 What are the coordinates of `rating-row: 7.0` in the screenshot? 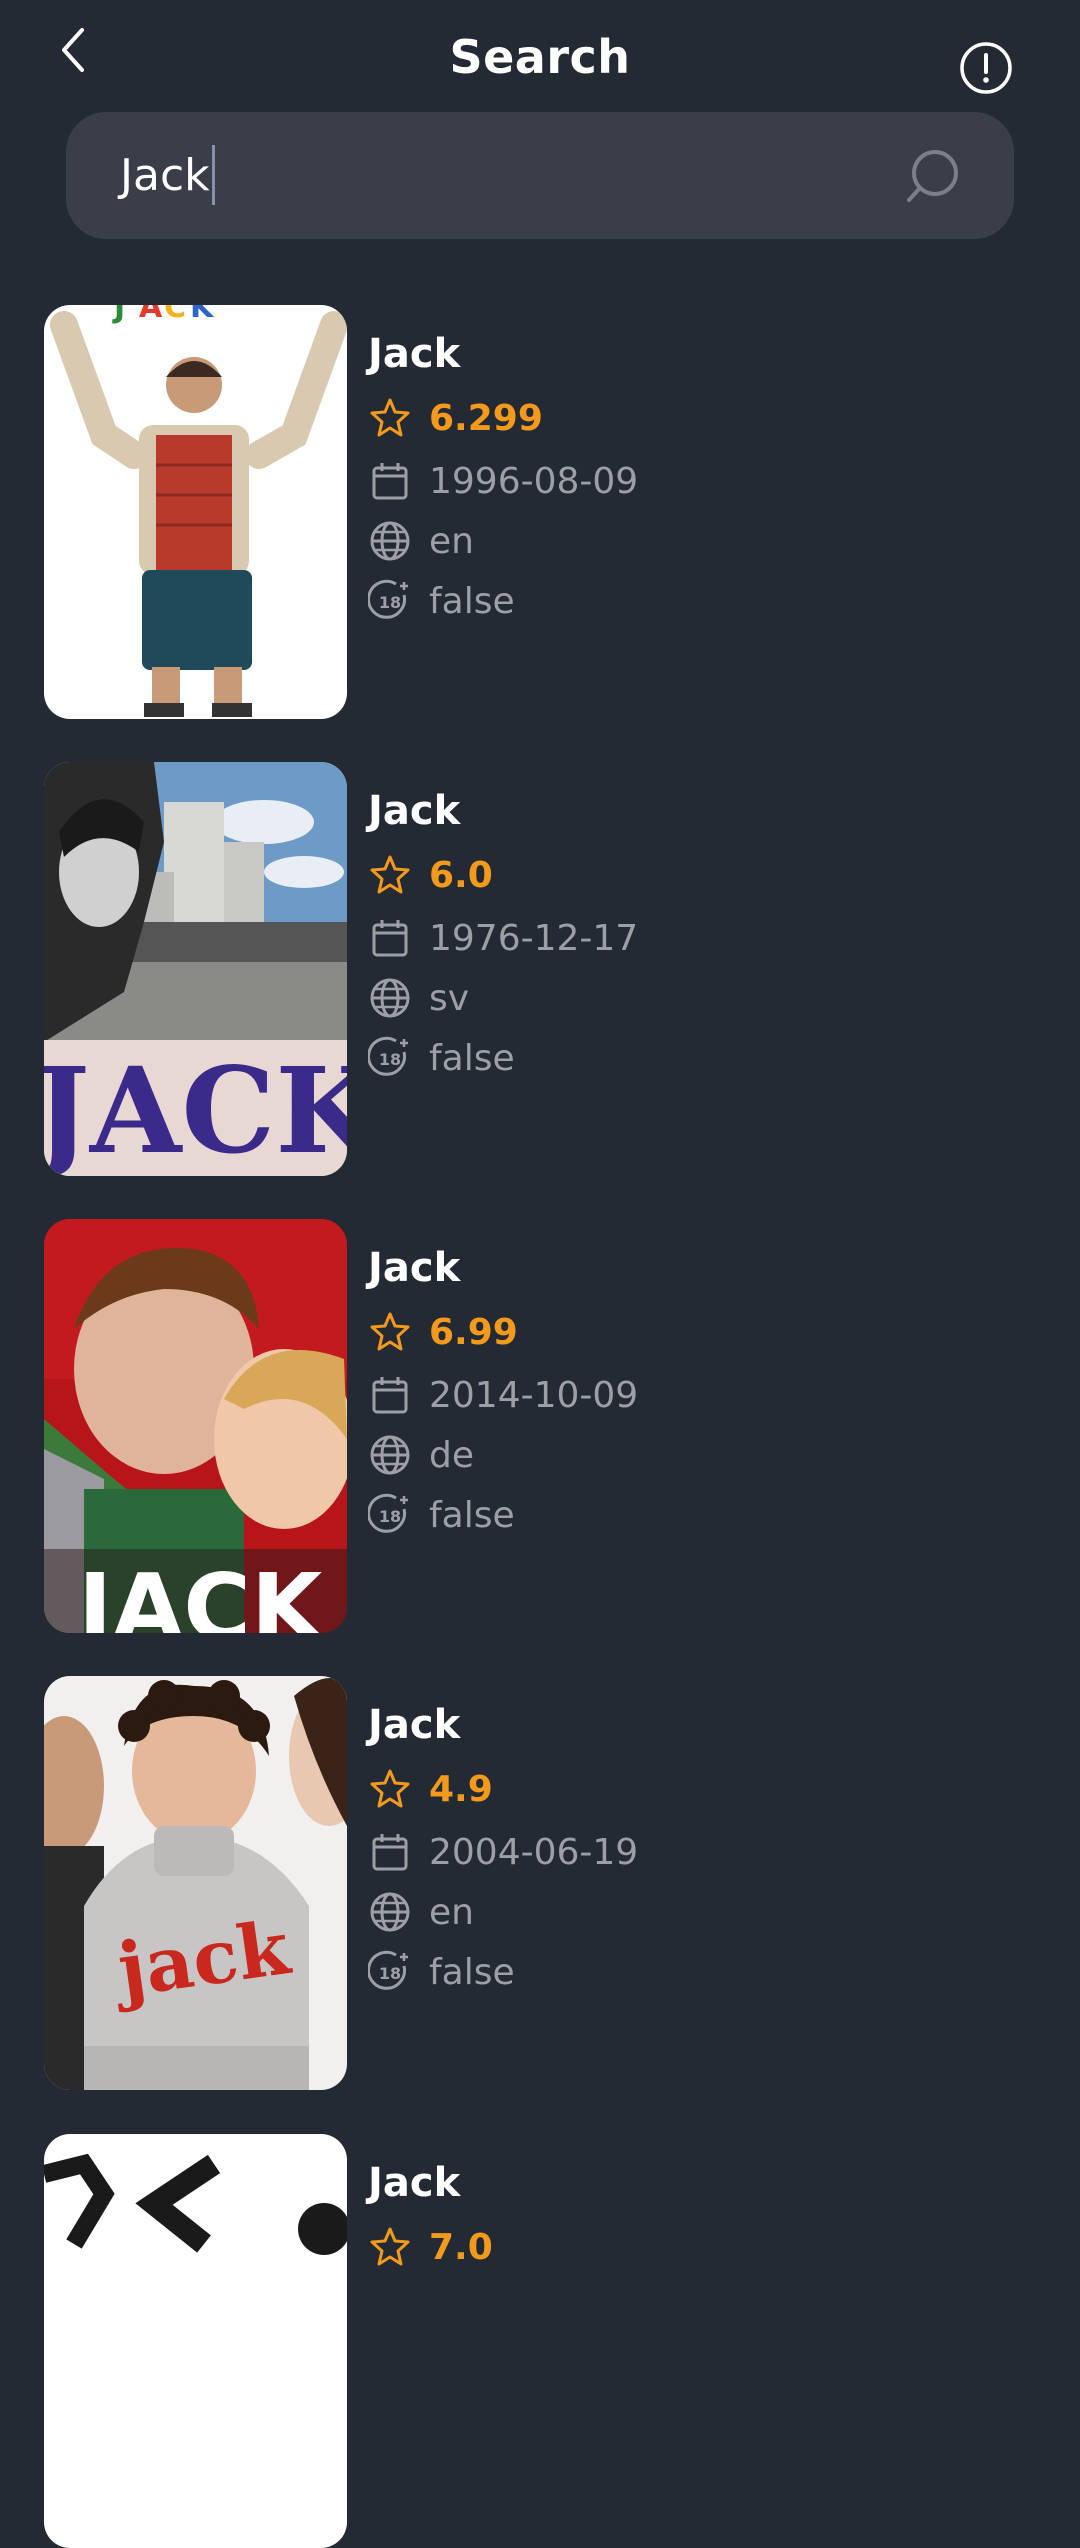 It's located at (430, 2247).